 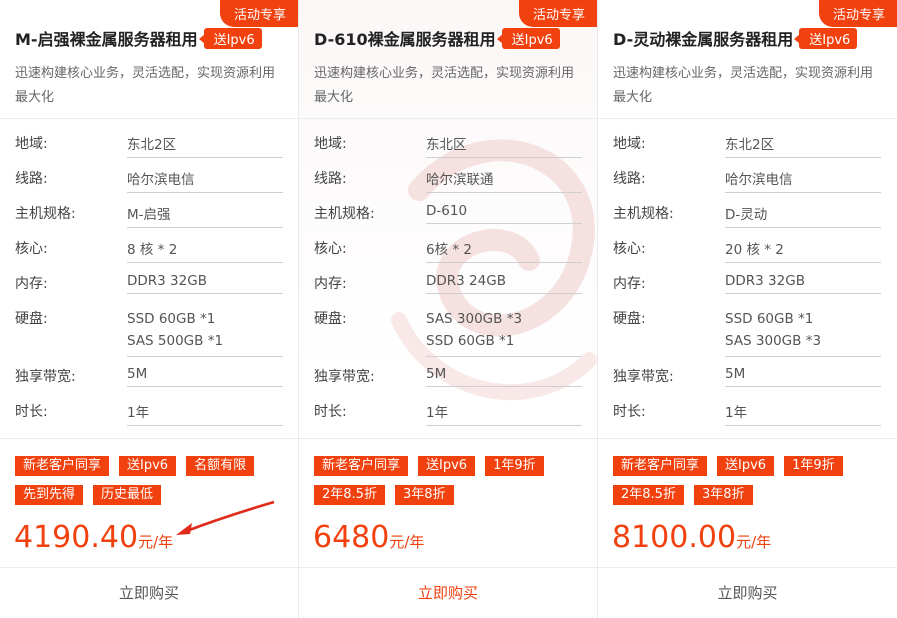 I want to click on spec-model: 主机规格: D-610, so click(x=448, y=213).